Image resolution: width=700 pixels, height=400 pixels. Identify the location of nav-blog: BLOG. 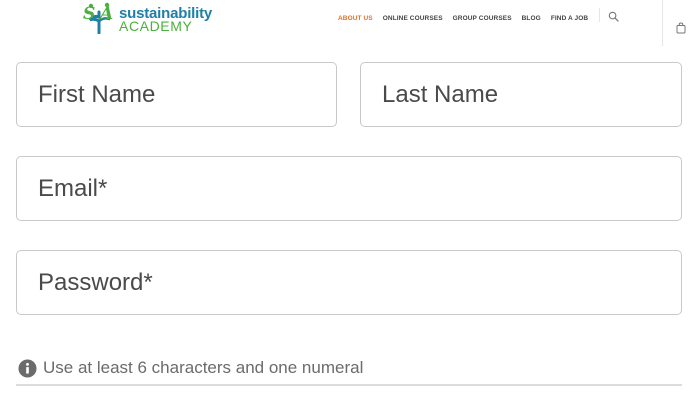
(531, 18).